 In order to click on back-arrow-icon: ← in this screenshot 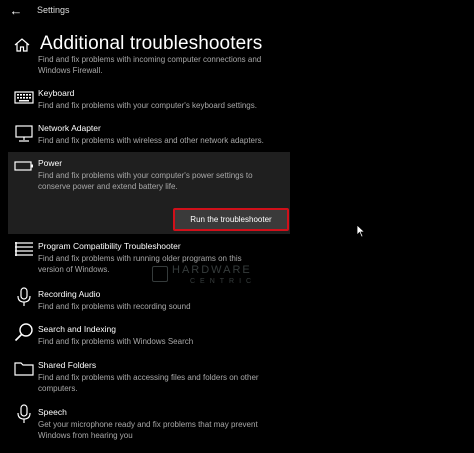, I will do `click(16, 11)`.